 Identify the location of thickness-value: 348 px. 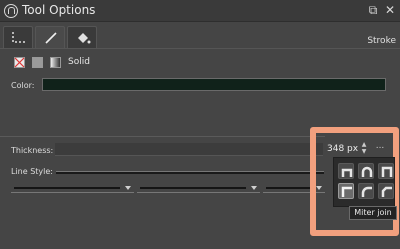
(342, 149).